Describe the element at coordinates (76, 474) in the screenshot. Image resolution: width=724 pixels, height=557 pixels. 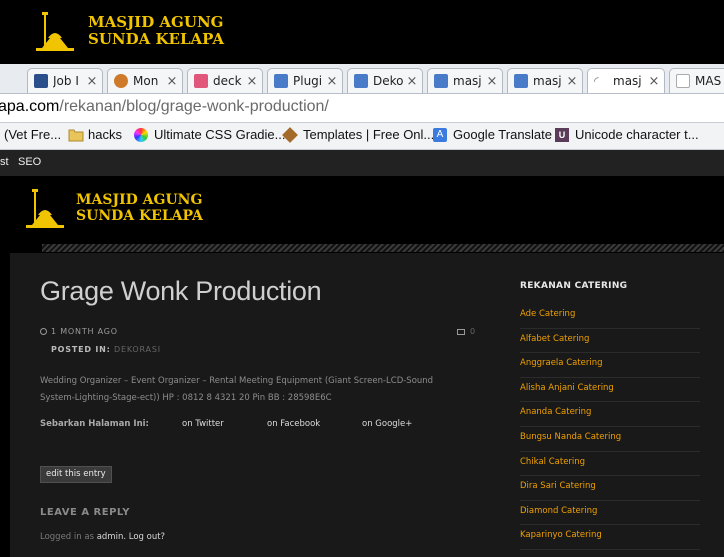
I see `edit-entry-button: edit this entry` at that location.